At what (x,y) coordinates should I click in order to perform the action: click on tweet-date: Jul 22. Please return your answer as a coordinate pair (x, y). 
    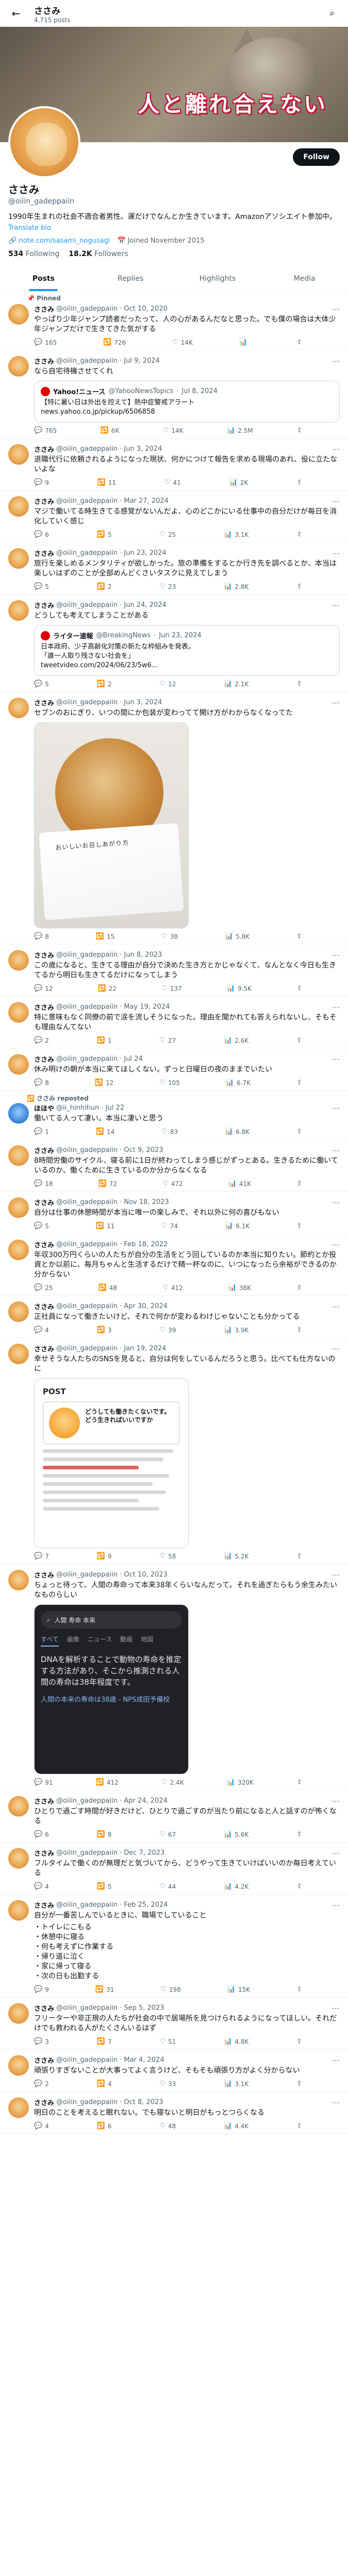
    Looking at the image, I should click on (115, 1108).